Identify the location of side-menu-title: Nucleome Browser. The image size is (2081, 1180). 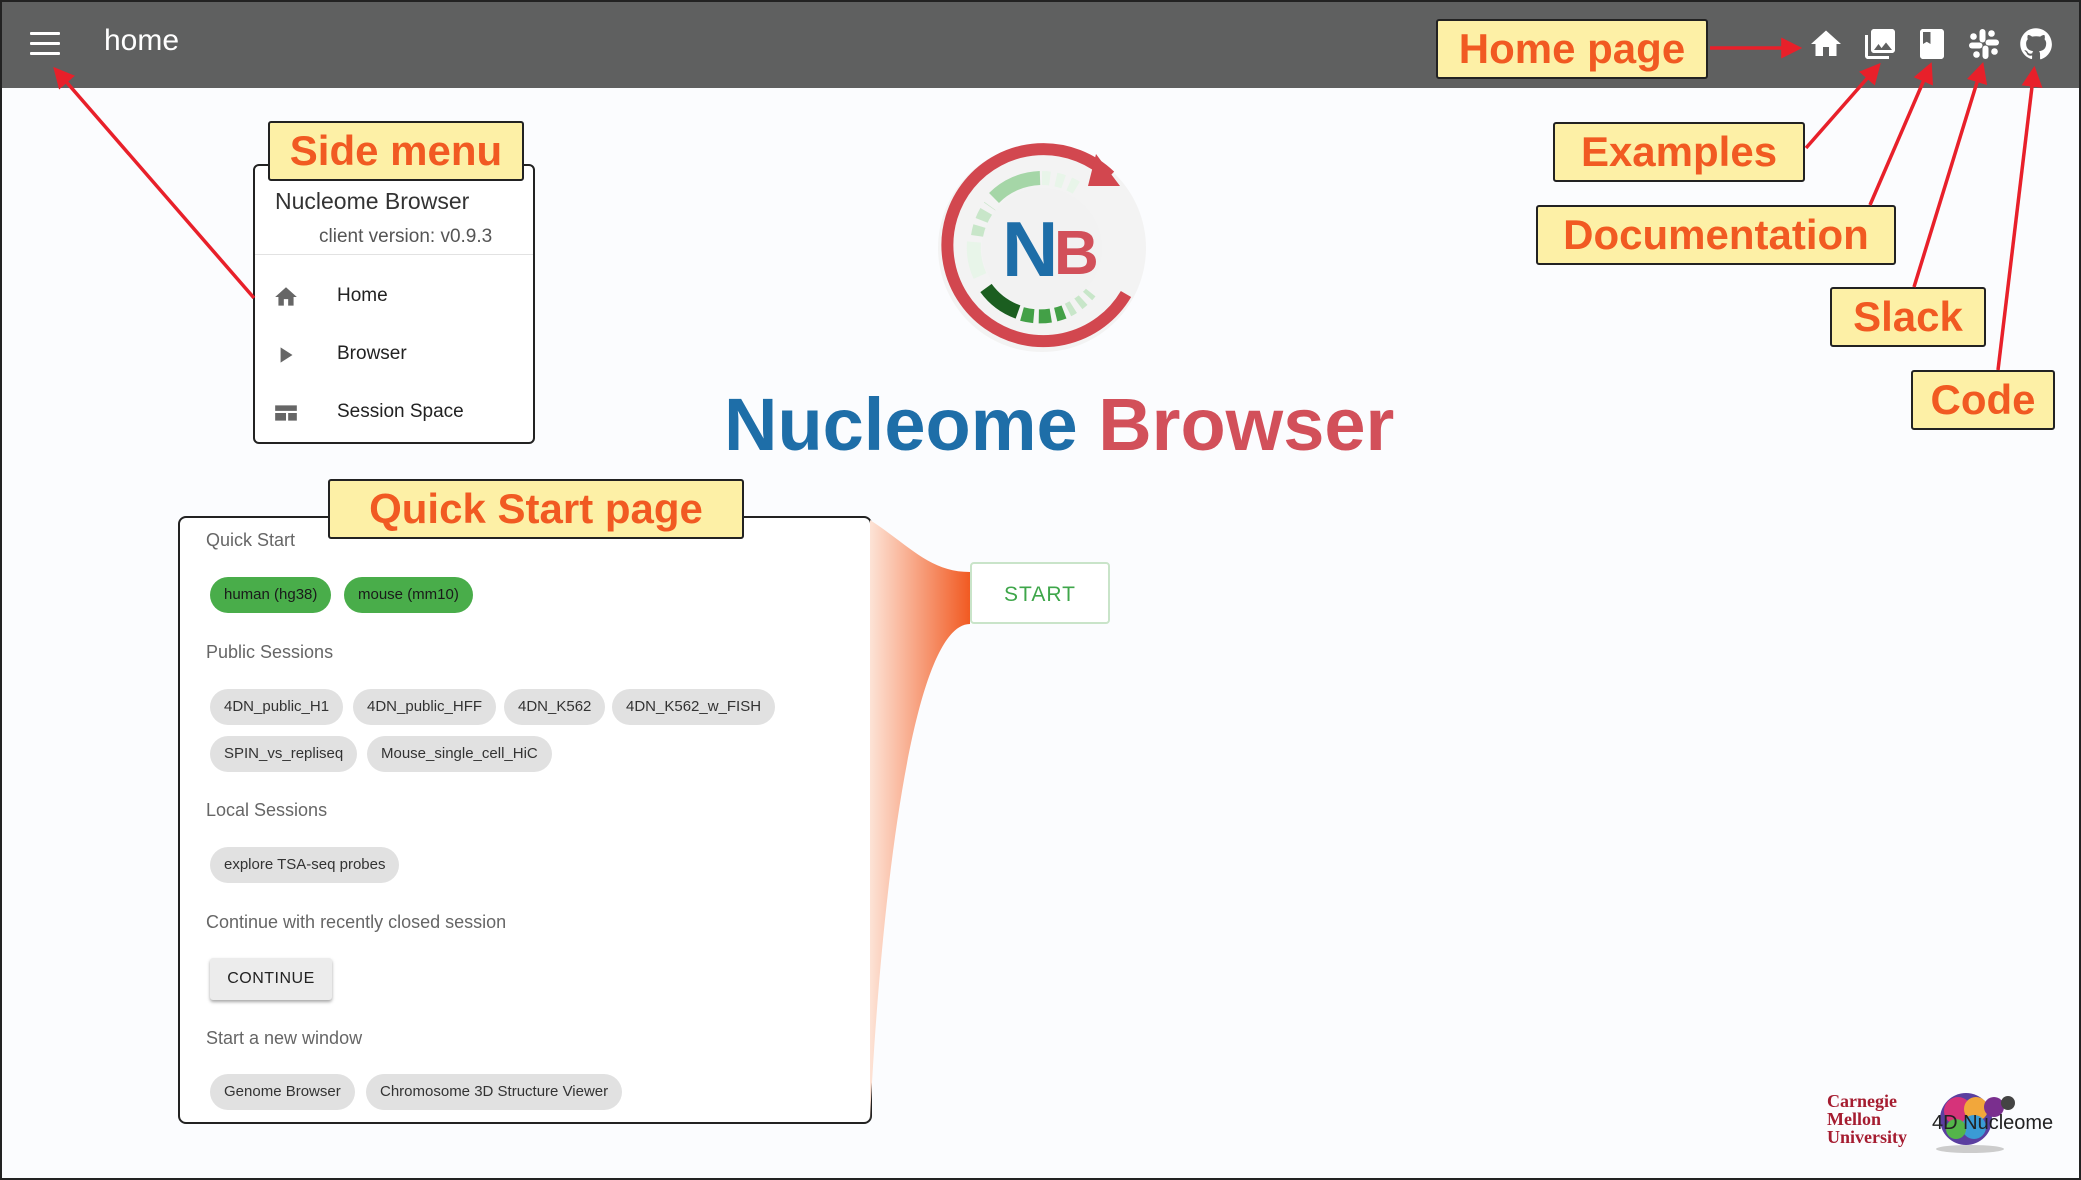
(372, 201).